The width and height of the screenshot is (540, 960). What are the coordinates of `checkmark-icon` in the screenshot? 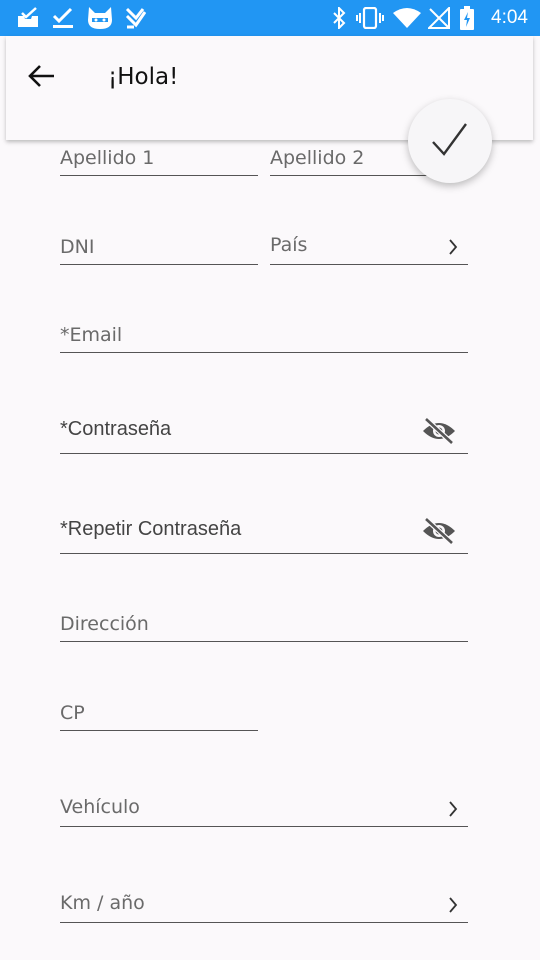 It's located at (449, 139).